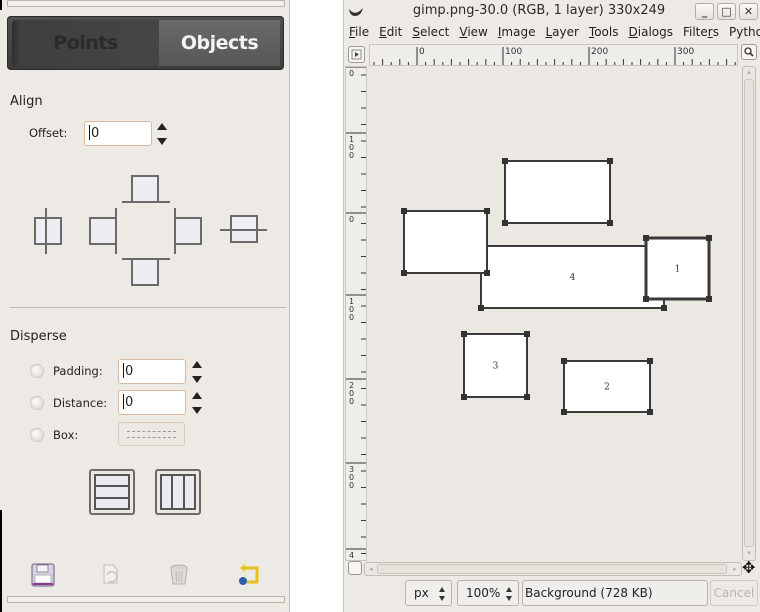 This screenshot has width=760, height=612. I want to click on align-left-icon, so click(103, 231).